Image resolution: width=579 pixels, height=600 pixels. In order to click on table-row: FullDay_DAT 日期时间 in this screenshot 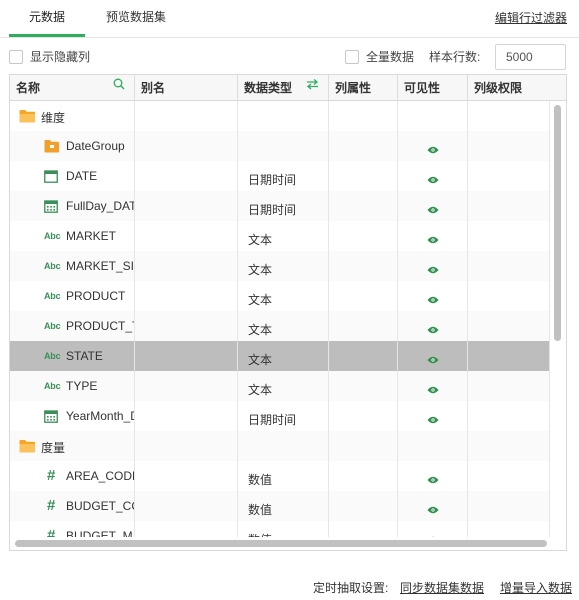, I will do `click(280, 206)`.